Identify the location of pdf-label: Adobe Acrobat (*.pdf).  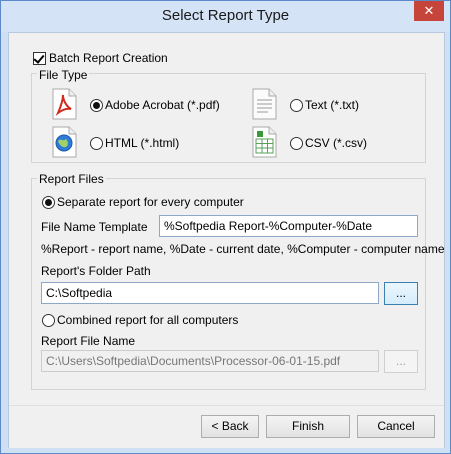
(162, 105).